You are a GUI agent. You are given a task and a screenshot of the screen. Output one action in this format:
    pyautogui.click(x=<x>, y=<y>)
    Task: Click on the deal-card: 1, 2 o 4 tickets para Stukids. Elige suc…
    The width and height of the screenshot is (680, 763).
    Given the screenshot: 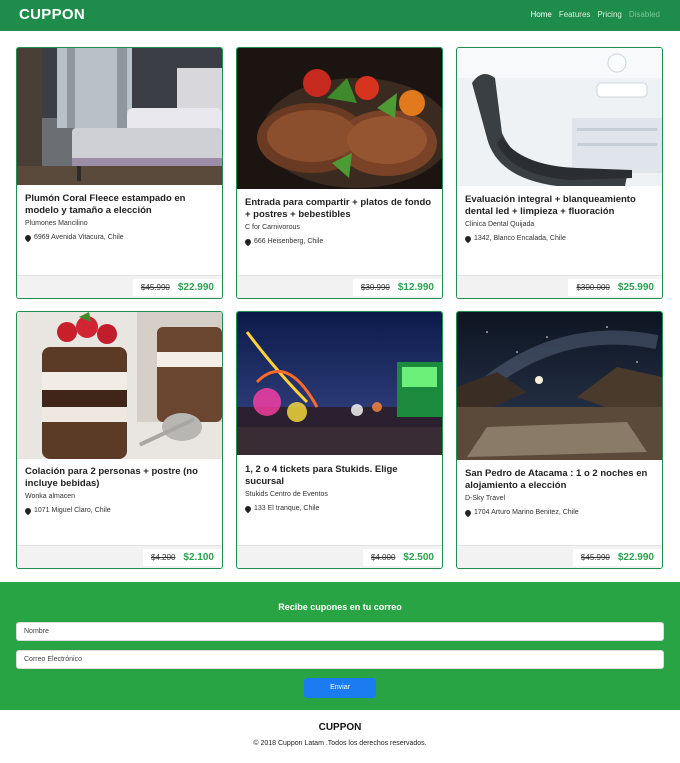 What is the action you would take?
    pyautogui.click(x=339, y=440)
    